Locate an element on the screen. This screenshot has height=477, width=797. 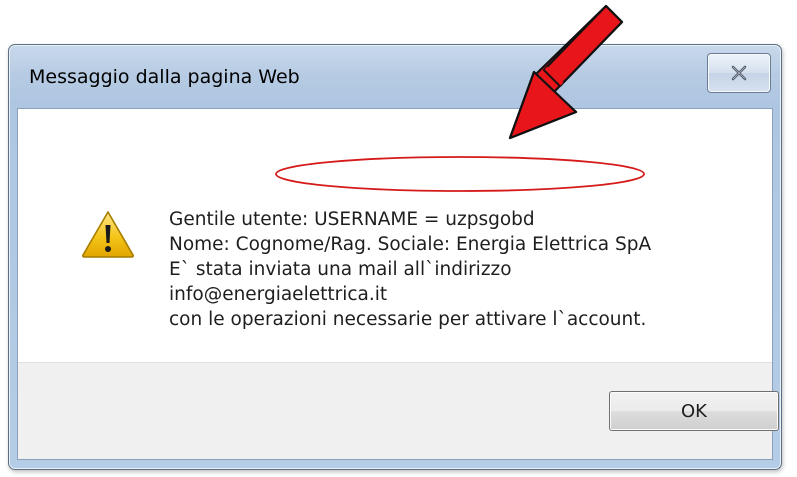
ok-button: OK is located at coordinates (694, 411).